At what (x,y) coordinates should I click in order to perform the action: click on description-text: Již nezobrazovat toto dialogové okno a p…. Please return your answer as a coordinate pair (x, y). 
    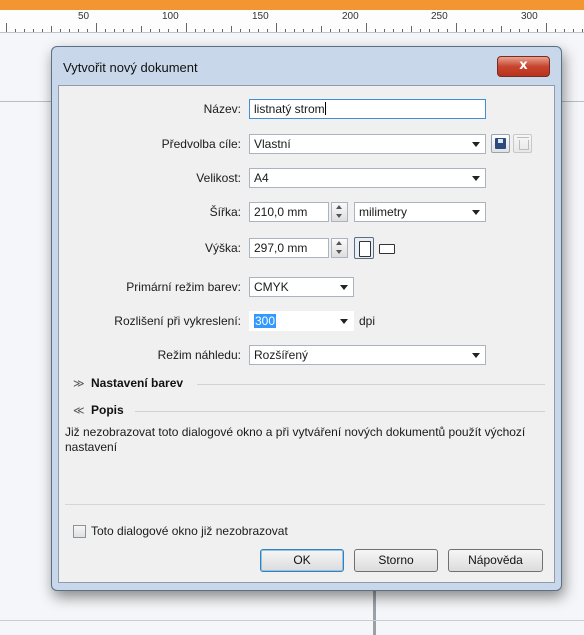
    Looking at the image, I should click on (295, 439).